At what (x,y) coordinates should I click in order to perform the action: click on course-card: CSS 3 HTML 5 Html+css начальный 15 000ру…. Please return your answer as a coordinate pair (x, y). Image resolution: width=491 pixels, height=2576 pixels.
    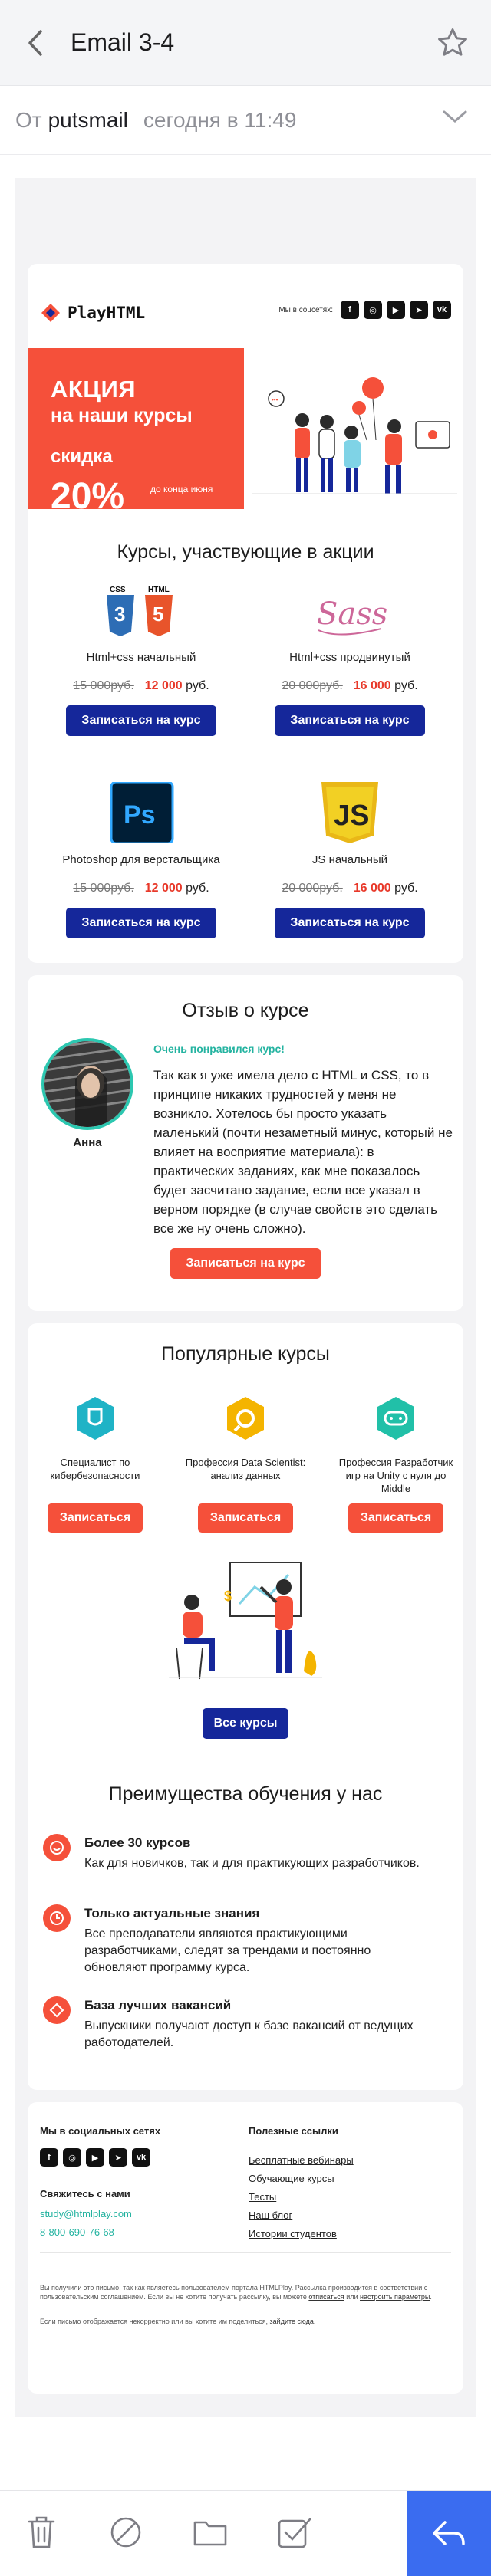
    Looking at the image, I should click on (141, 660).